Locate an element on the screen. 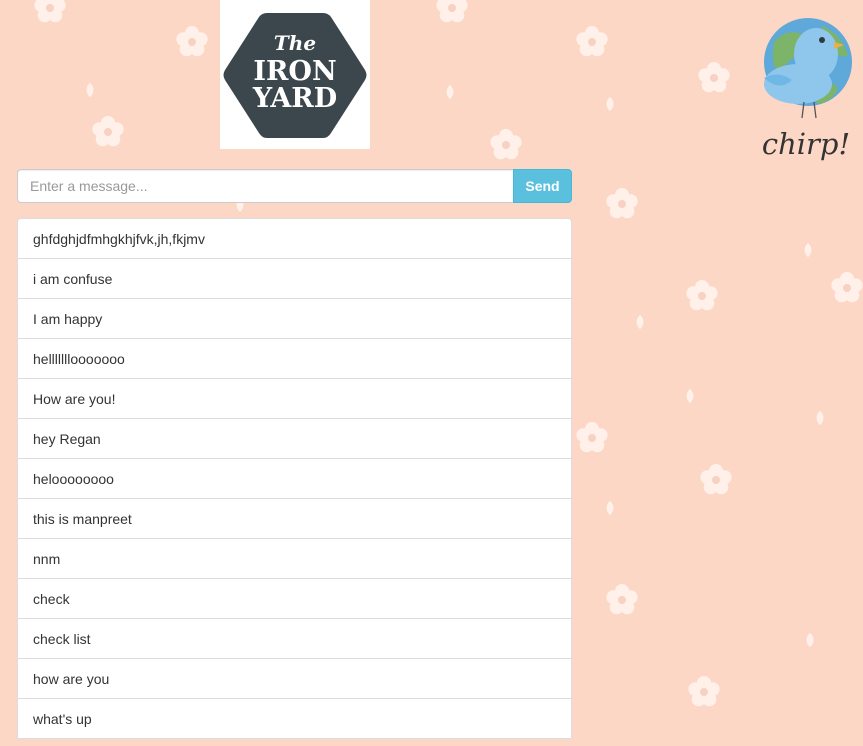 This screenshot has width=863, height=746. hexagon-logo-icon: The IRON YARD is located at coordinates (295, 75).